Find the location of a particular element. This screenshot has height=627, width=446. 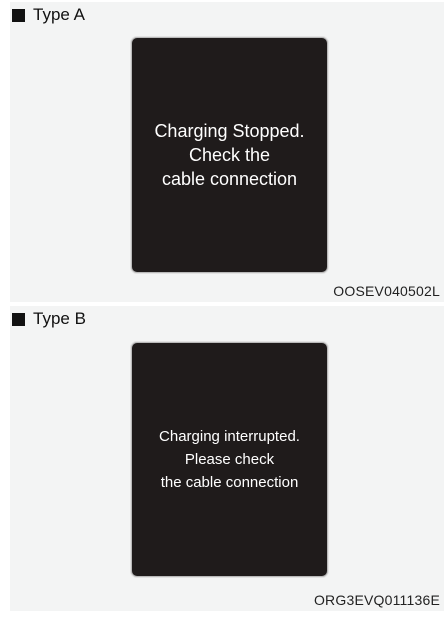

type-heading: Type B is located at coordinates (49, 319).